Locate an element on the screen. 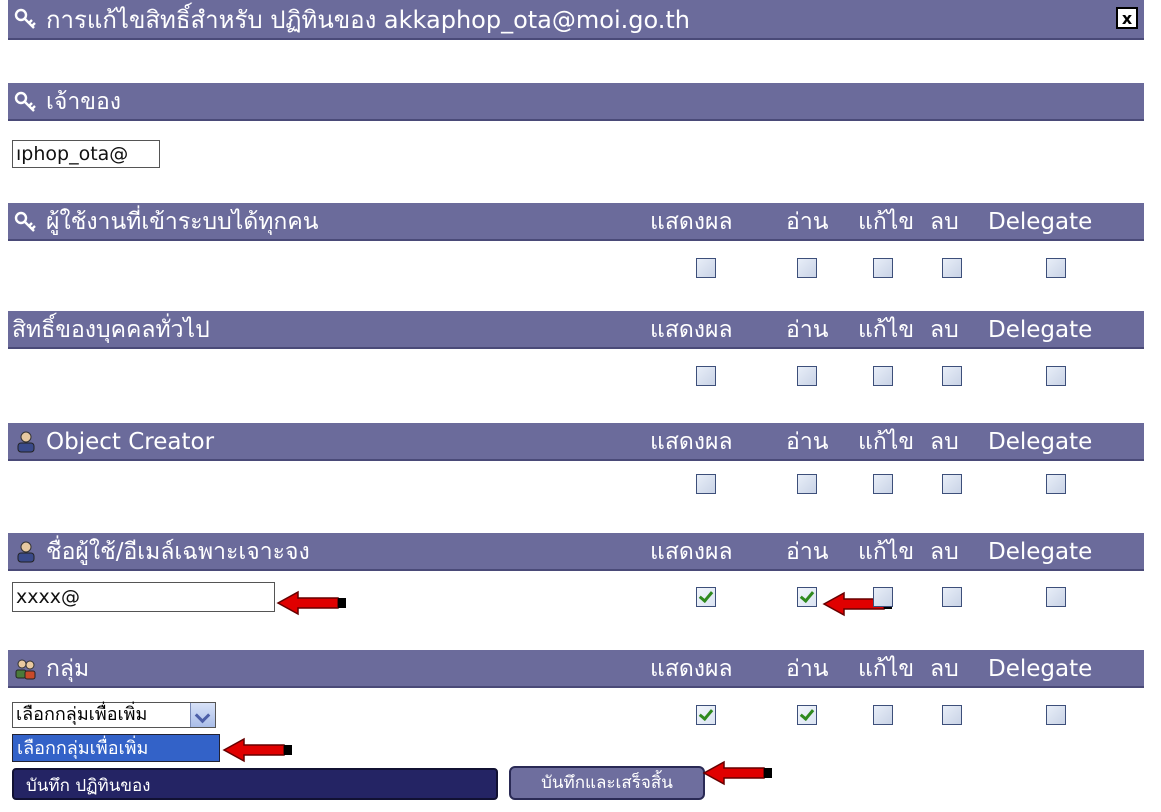 This screenshot has height=812, width=1161. chevron-down-icon is located at coordinates (202, 715).